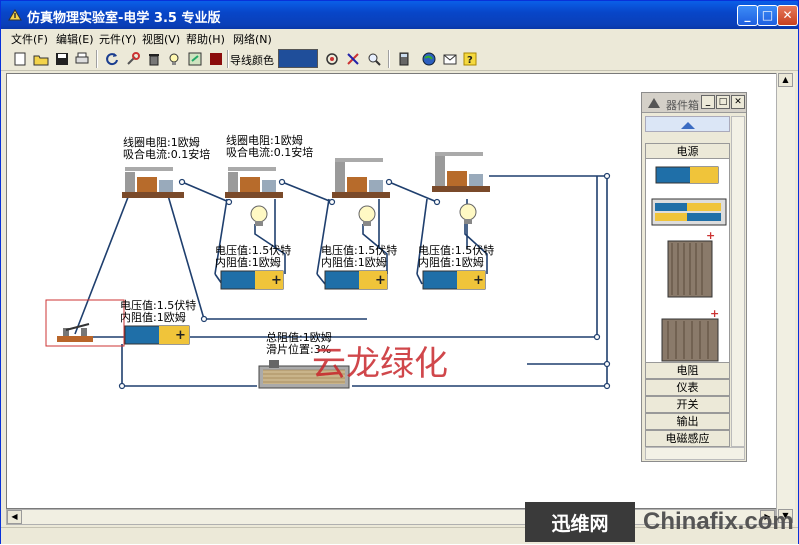 This screenshot has width=799, height=545. What do you see at coordinates (82, 59) in the screenshot?
I see `print-icon` at bounding box center [82, 59].